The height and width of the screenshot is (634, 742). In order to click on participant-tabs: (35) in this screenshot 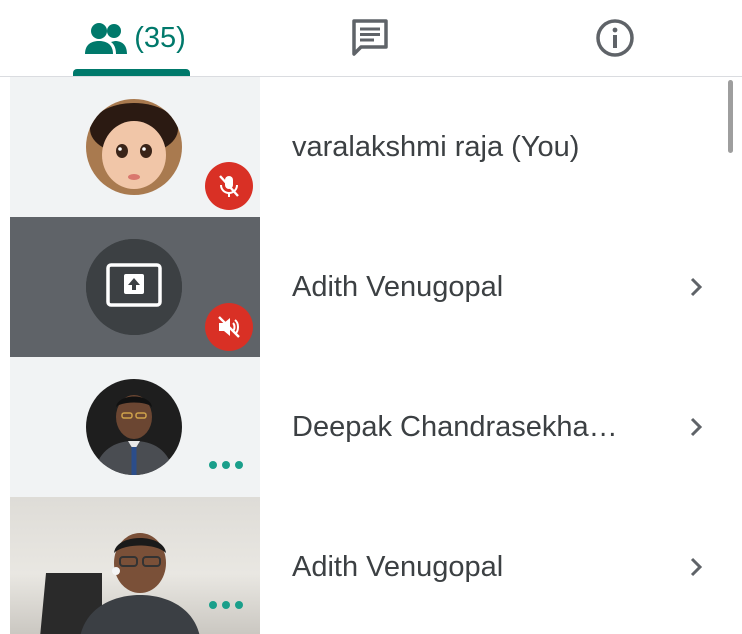, I will do `click(371, 38)`.